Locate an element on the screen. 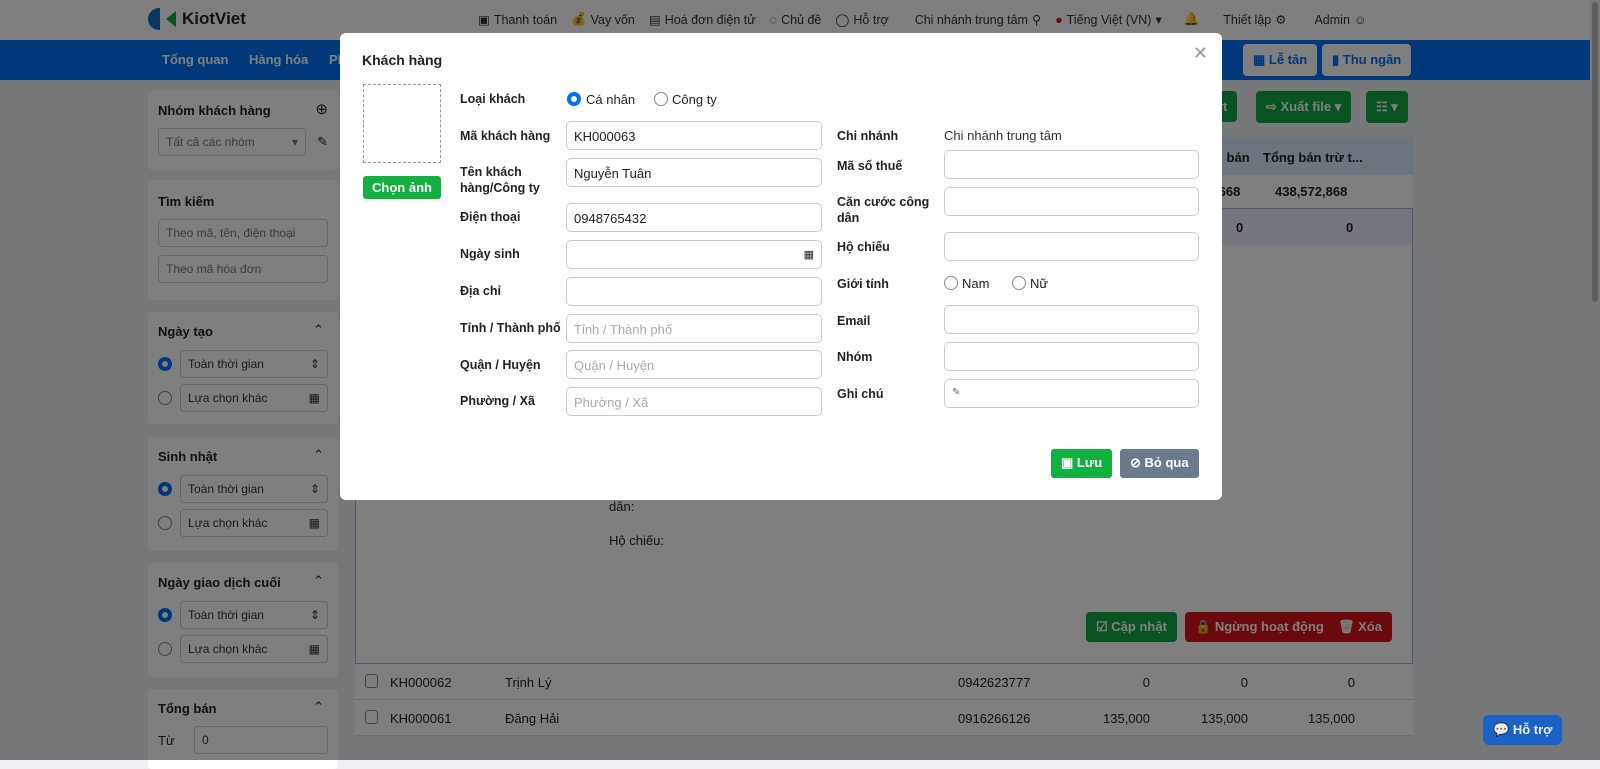  cancel-button: ⊘ Bỏ qua is located at coordinates (1159, 463).